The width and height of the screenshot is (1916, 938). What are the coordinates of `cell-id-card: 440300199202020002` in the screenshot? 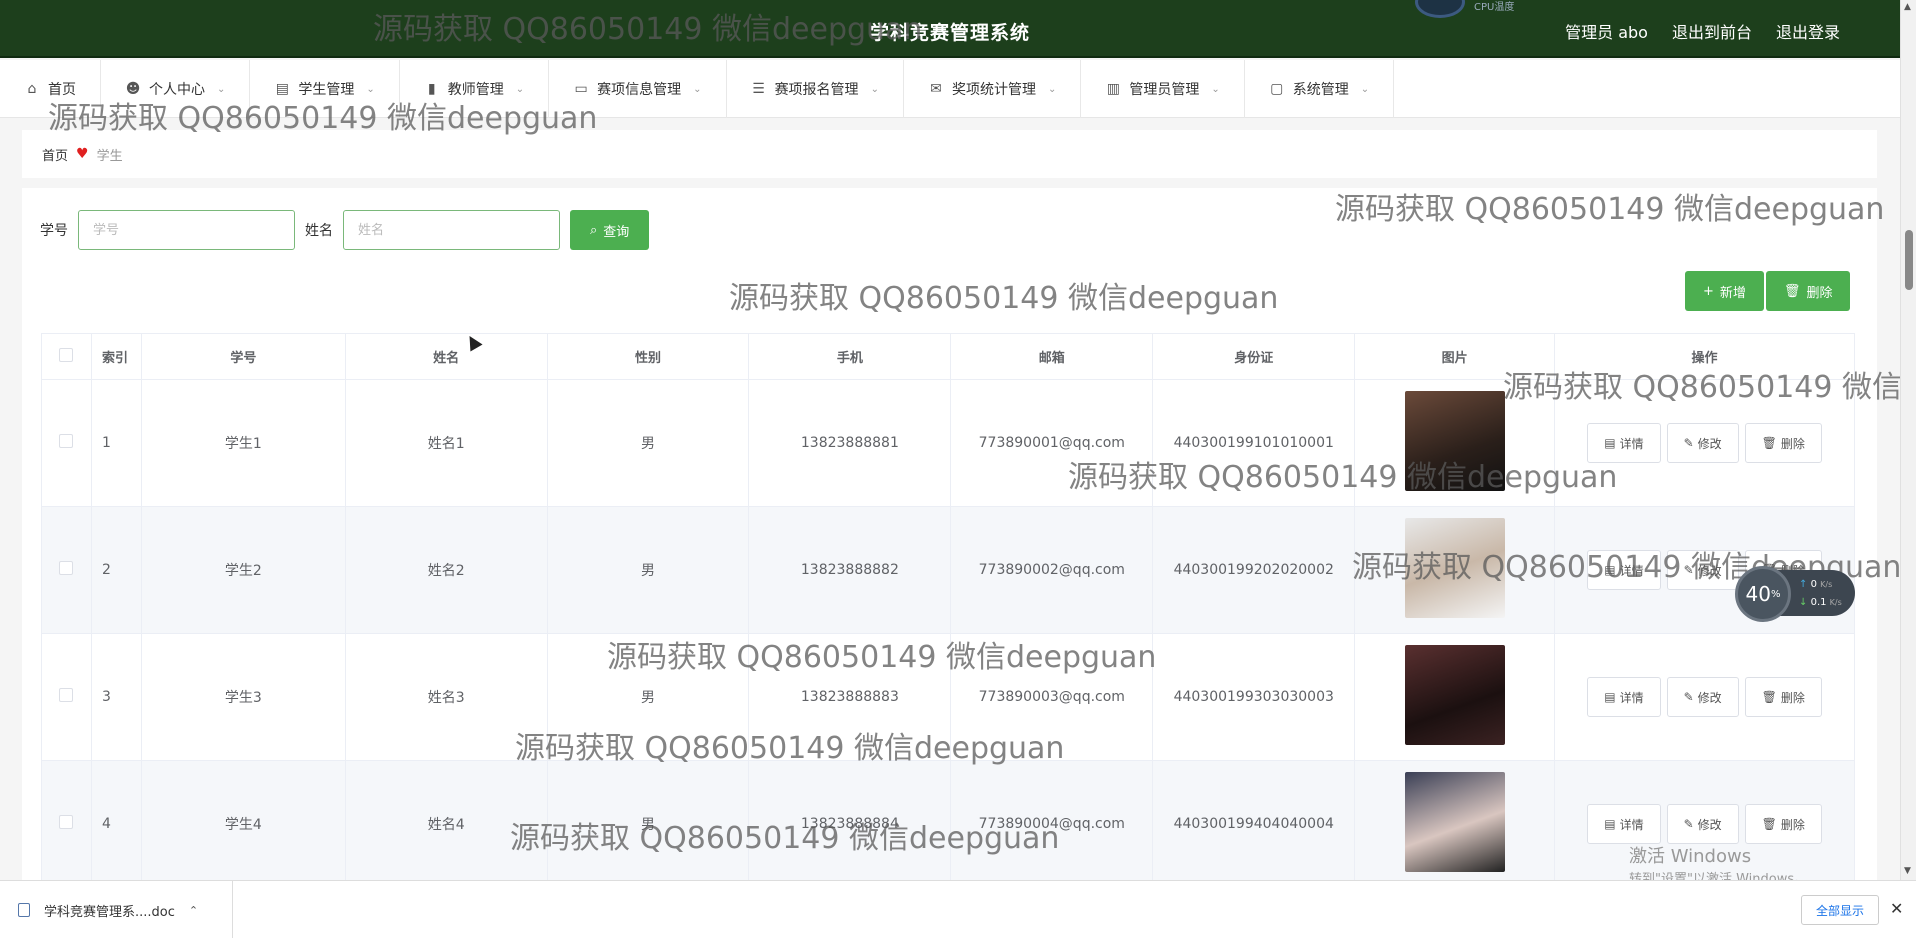 It's located at (1254, 570).